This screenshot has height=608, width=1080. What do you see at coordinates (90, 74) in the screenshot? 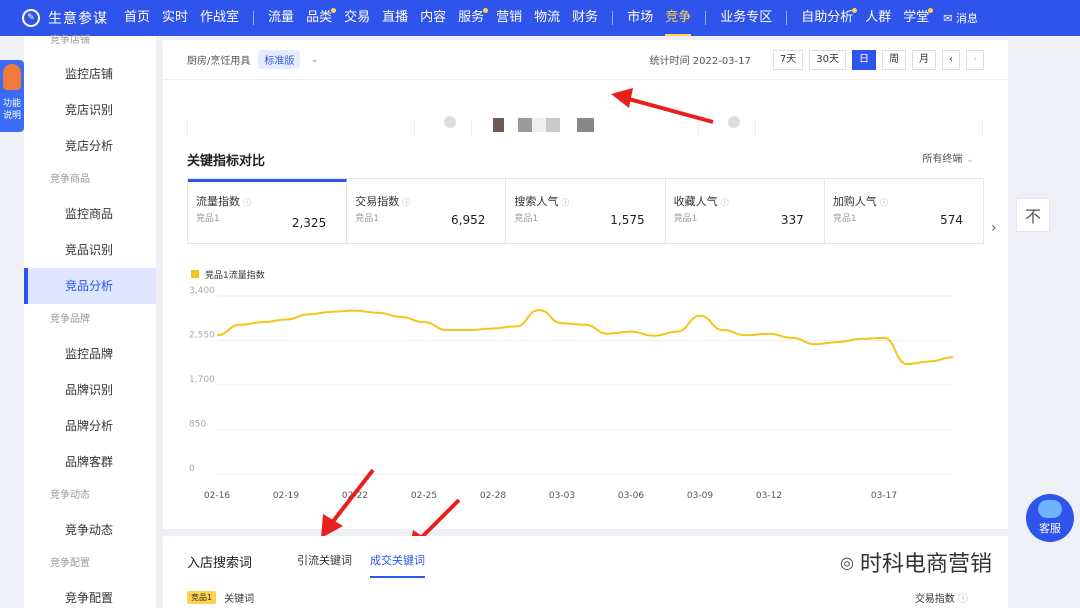
I see `sidebar-item-monitor-shop: 监控店铺` at bounding box center [90, 74].